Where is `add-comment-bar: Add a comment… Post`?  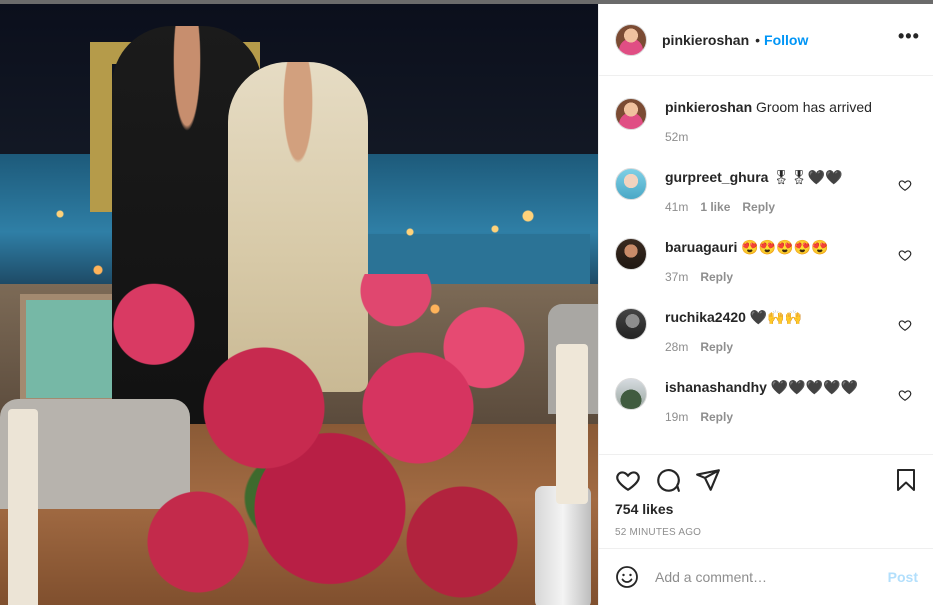
add-comment-bar: Add a comment… Post is located at coordinates (766, 576).